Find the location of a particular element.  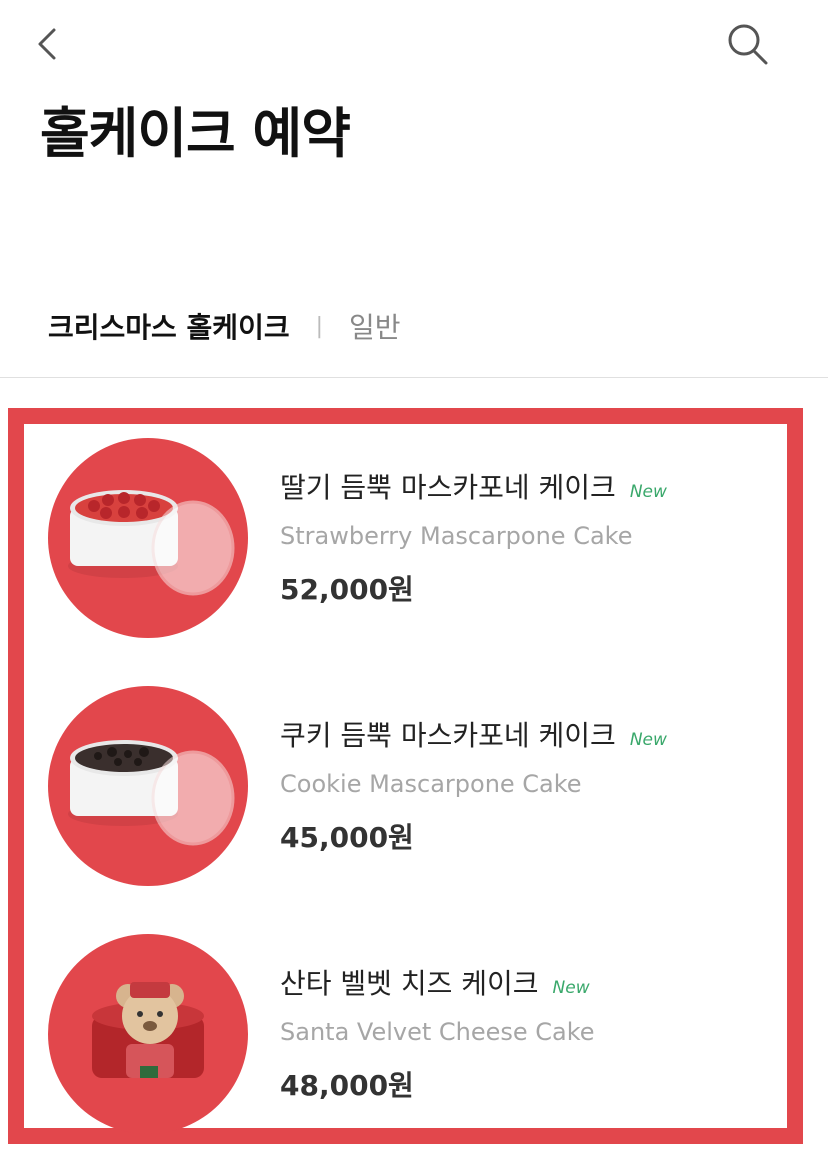

product-price: 48,000원 is located at coordinates (347, 1085).